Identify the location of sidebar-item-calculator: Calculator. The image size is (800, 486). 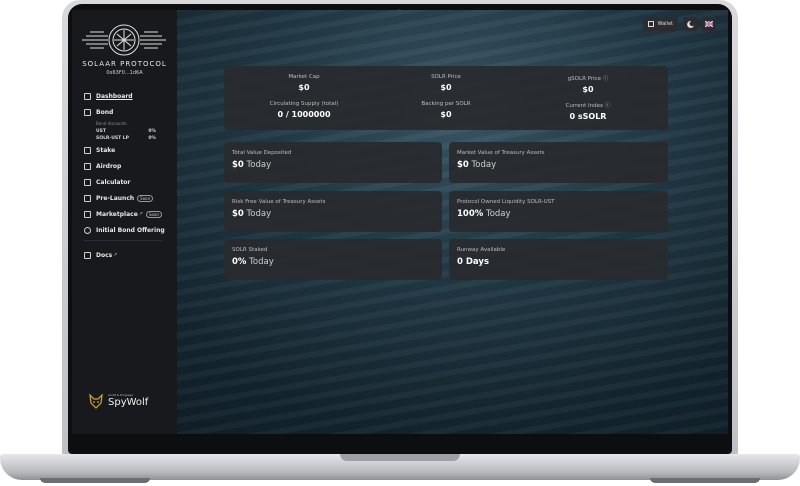
(128, 182).